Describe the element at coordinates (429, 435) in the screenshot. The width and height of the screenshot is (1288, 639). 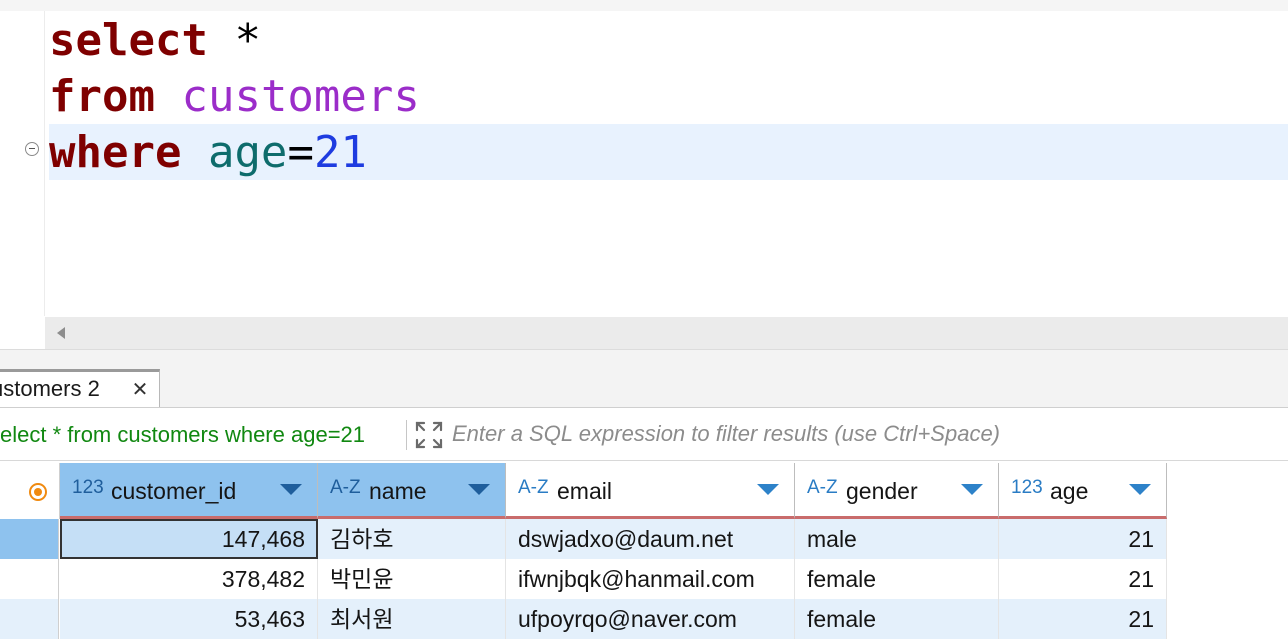
I see `expand-icon` at that location.